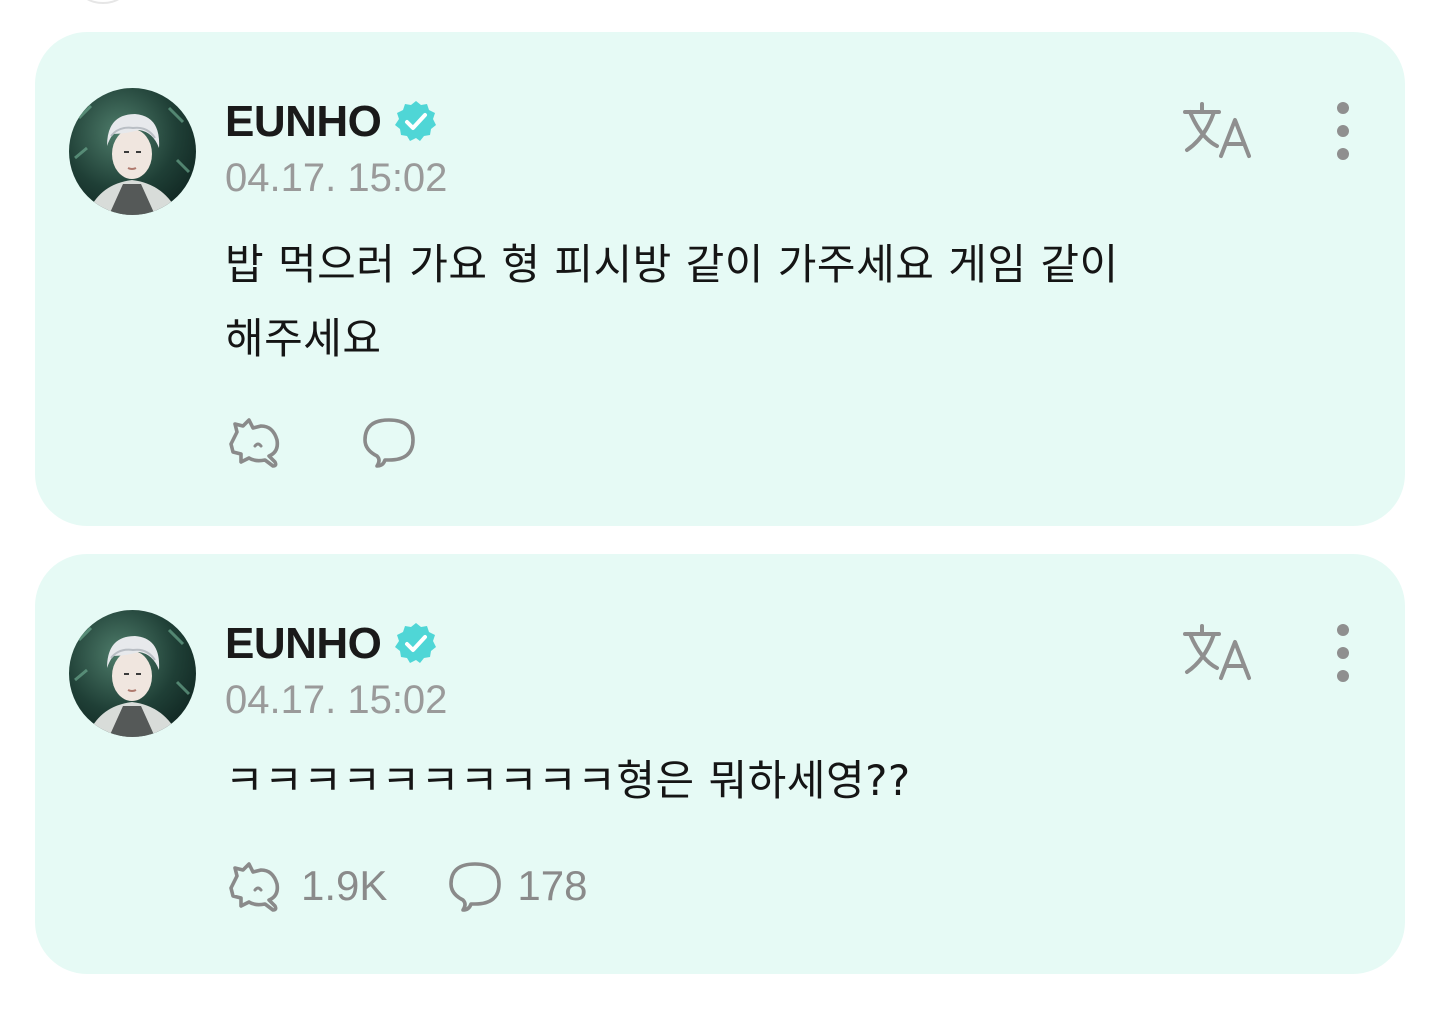 The image size is (1440, 1011). I want to click on post-actions: 1.9K 178, so click(406, 886).